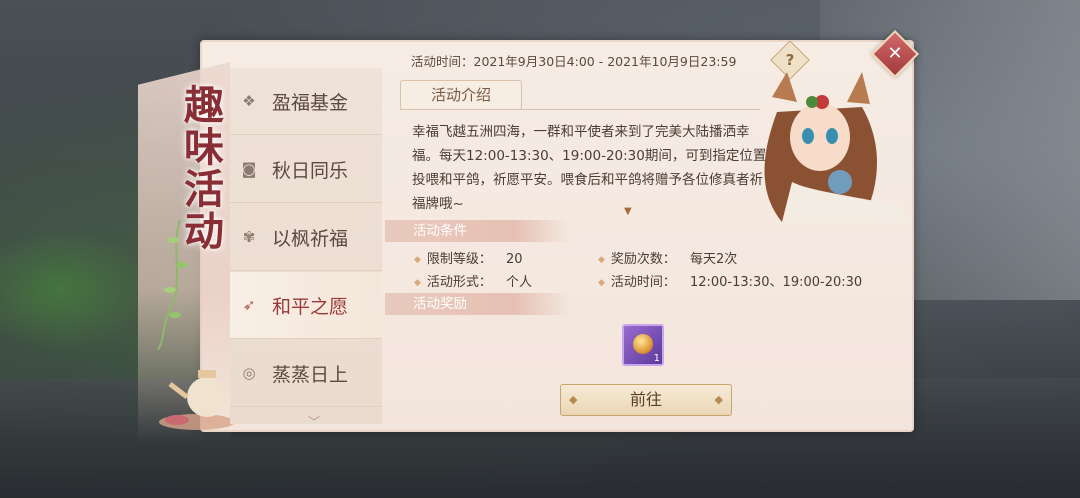 The image size is (1080, 498). What do you see at coordinates (574, 61) in the screenshot?
I see `activity-time: 活动时间：2021年9月30日4:00 - 2021年10月9日23:59` at bounding box center [574, 61].